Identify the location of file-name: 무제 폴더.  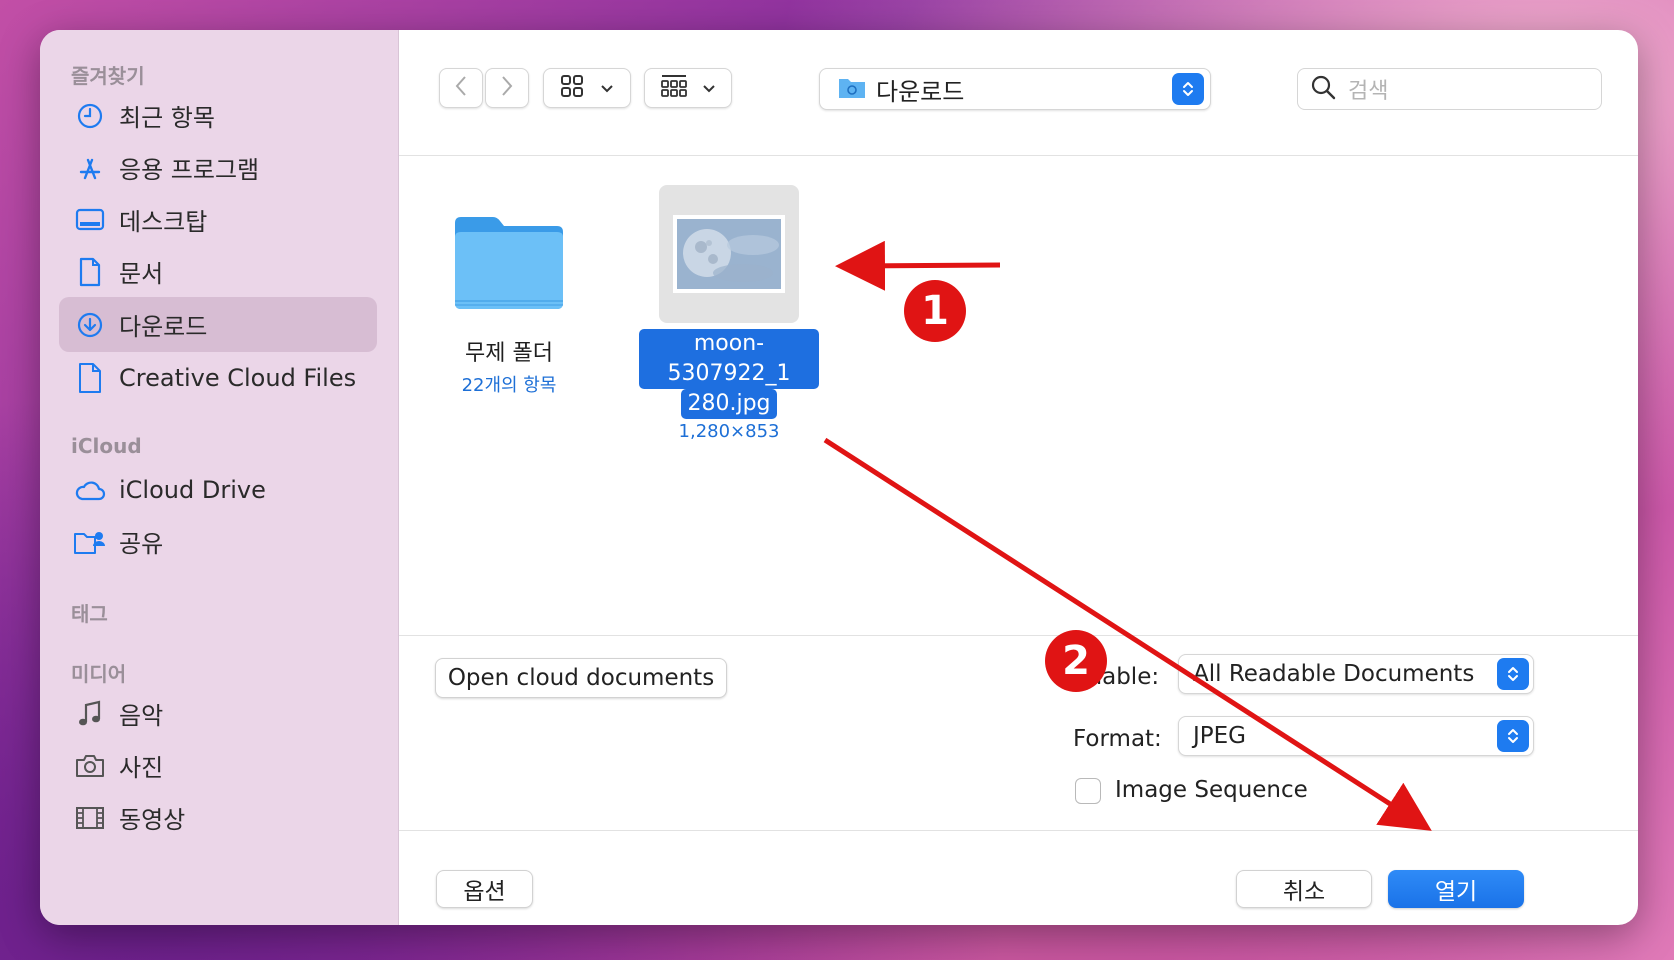
(509, 353).